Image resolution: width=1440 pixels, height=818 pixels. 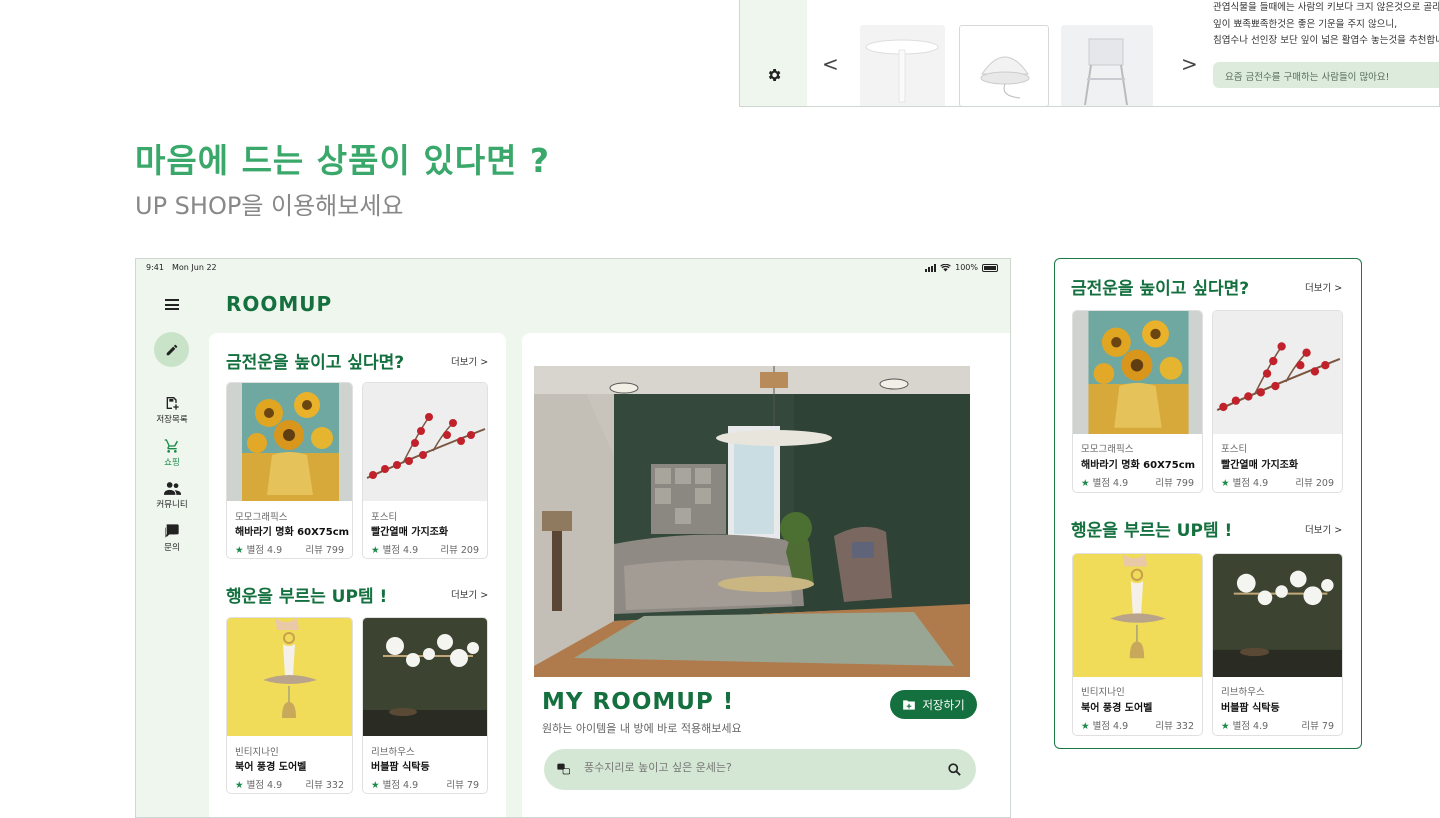 What do you see at coordinates (754, 767) in the screenshot?
I see `search-input` at bounding box center [754, 767].